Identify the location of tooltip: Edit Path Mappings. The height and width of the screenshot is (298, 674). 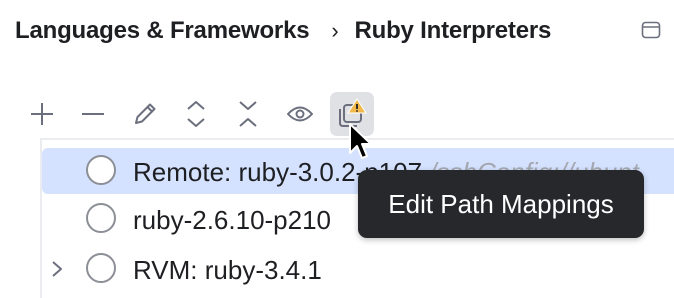
(501, 204).